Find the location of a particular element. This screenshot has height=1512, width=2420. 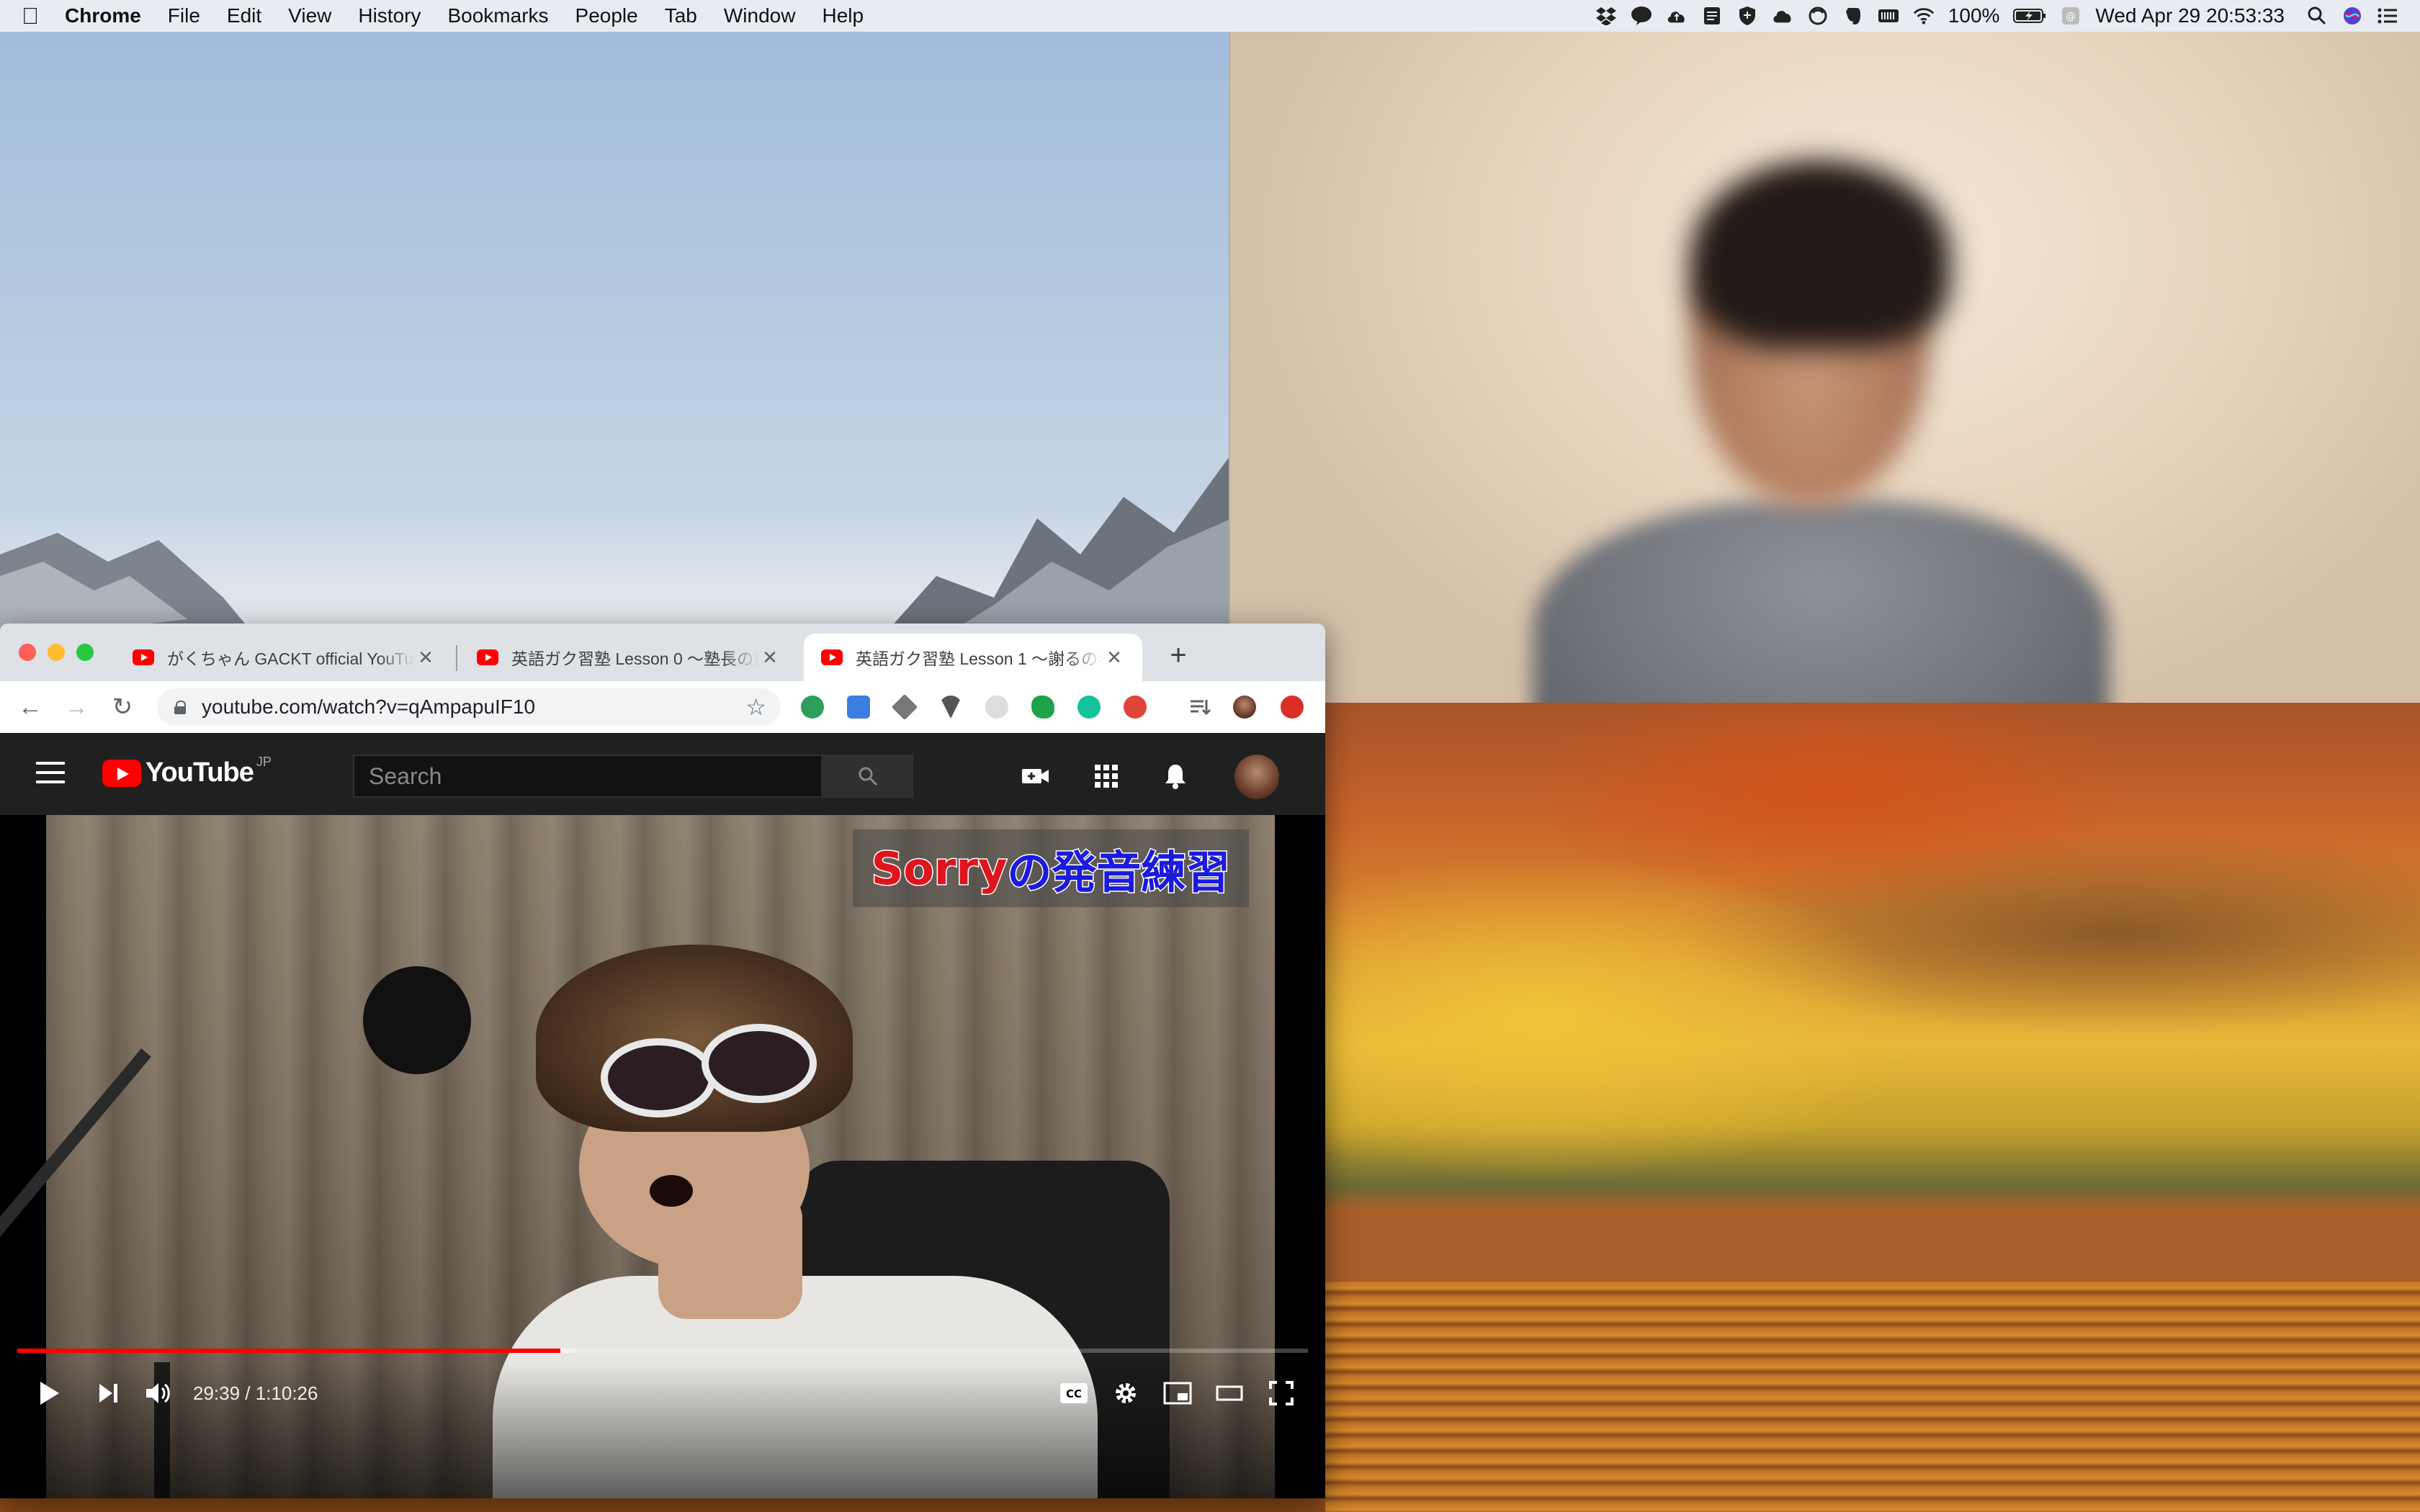

person-hair is located at coordinates (1820, 254).